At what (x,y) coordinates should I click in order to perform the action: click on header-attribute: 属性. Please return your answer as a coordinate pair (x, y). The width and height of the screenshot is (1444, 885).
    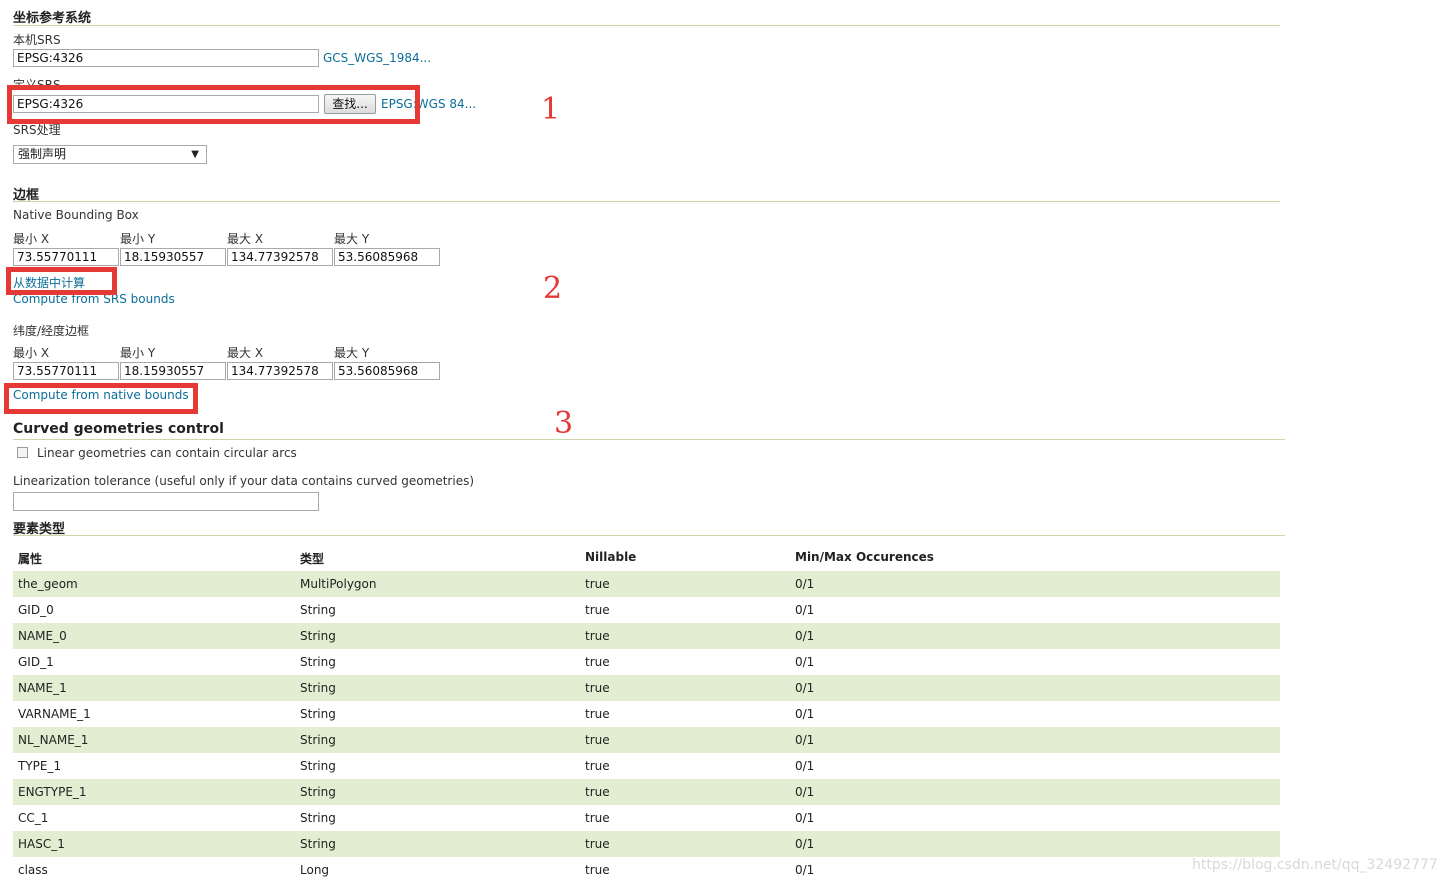
    Looking at the image, I should click on (30, 559).